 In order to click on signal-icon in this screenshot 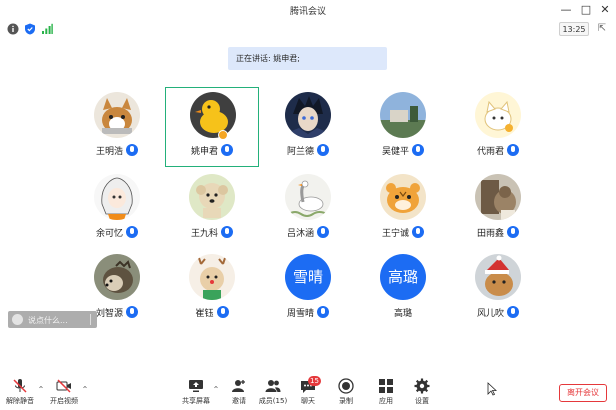, I will do `click(47, 29)`.